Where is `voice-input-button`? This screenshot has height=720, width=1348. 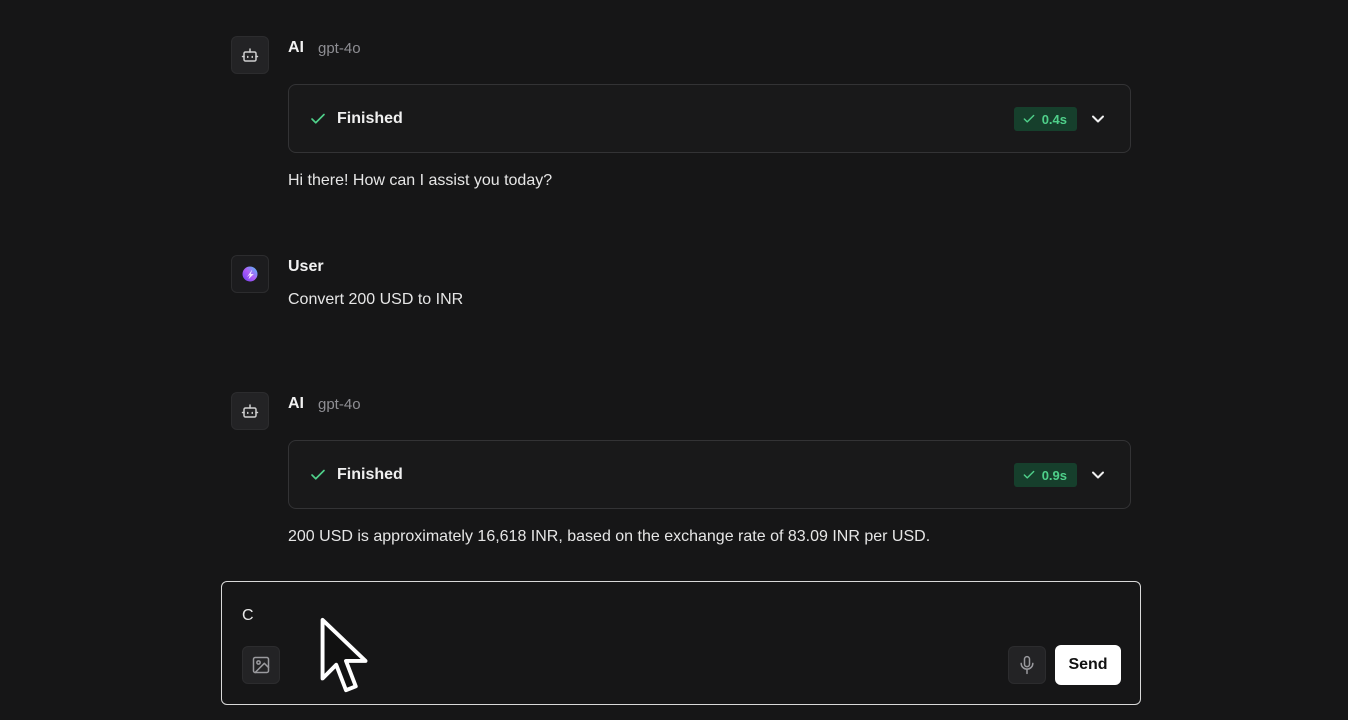
voice-input-button is located at coordinates (1027, 665).